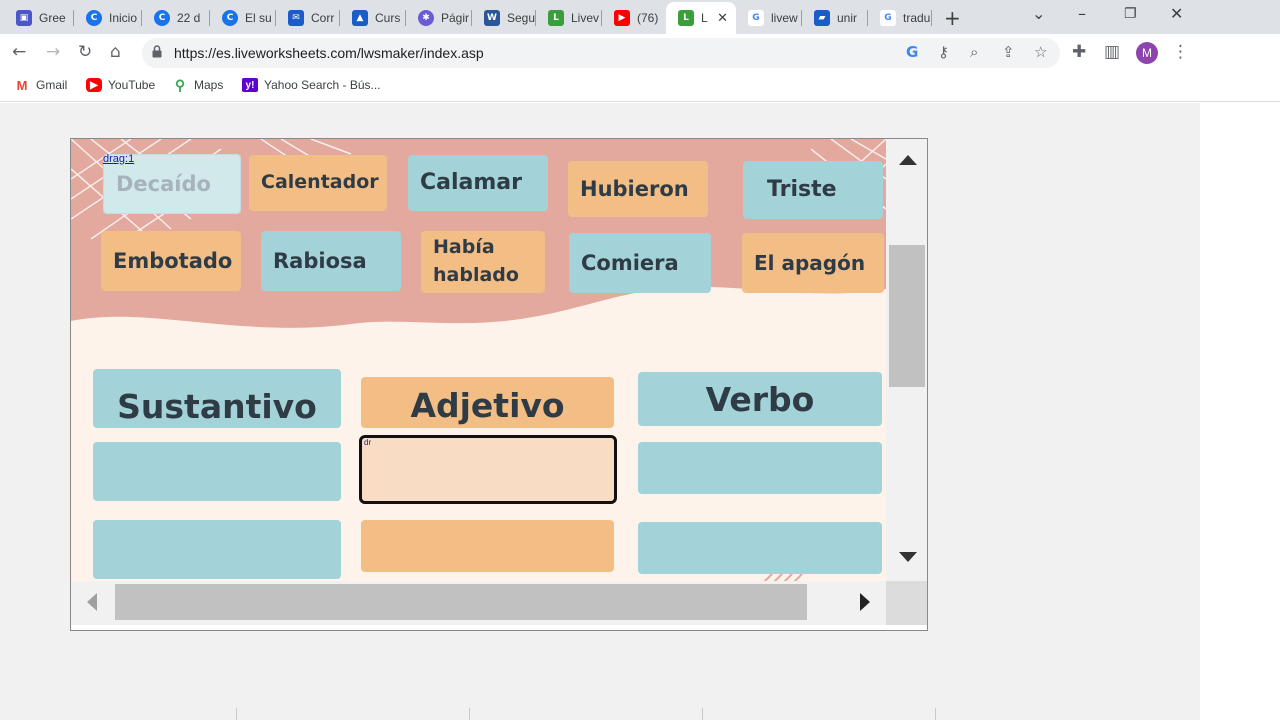 This screenshot has width=1280, height=720. What do you see at coordinates (1038, 13) in the screenshot?
I see `tab-search-icon: ⌄` at bounding box center [1038, 13].